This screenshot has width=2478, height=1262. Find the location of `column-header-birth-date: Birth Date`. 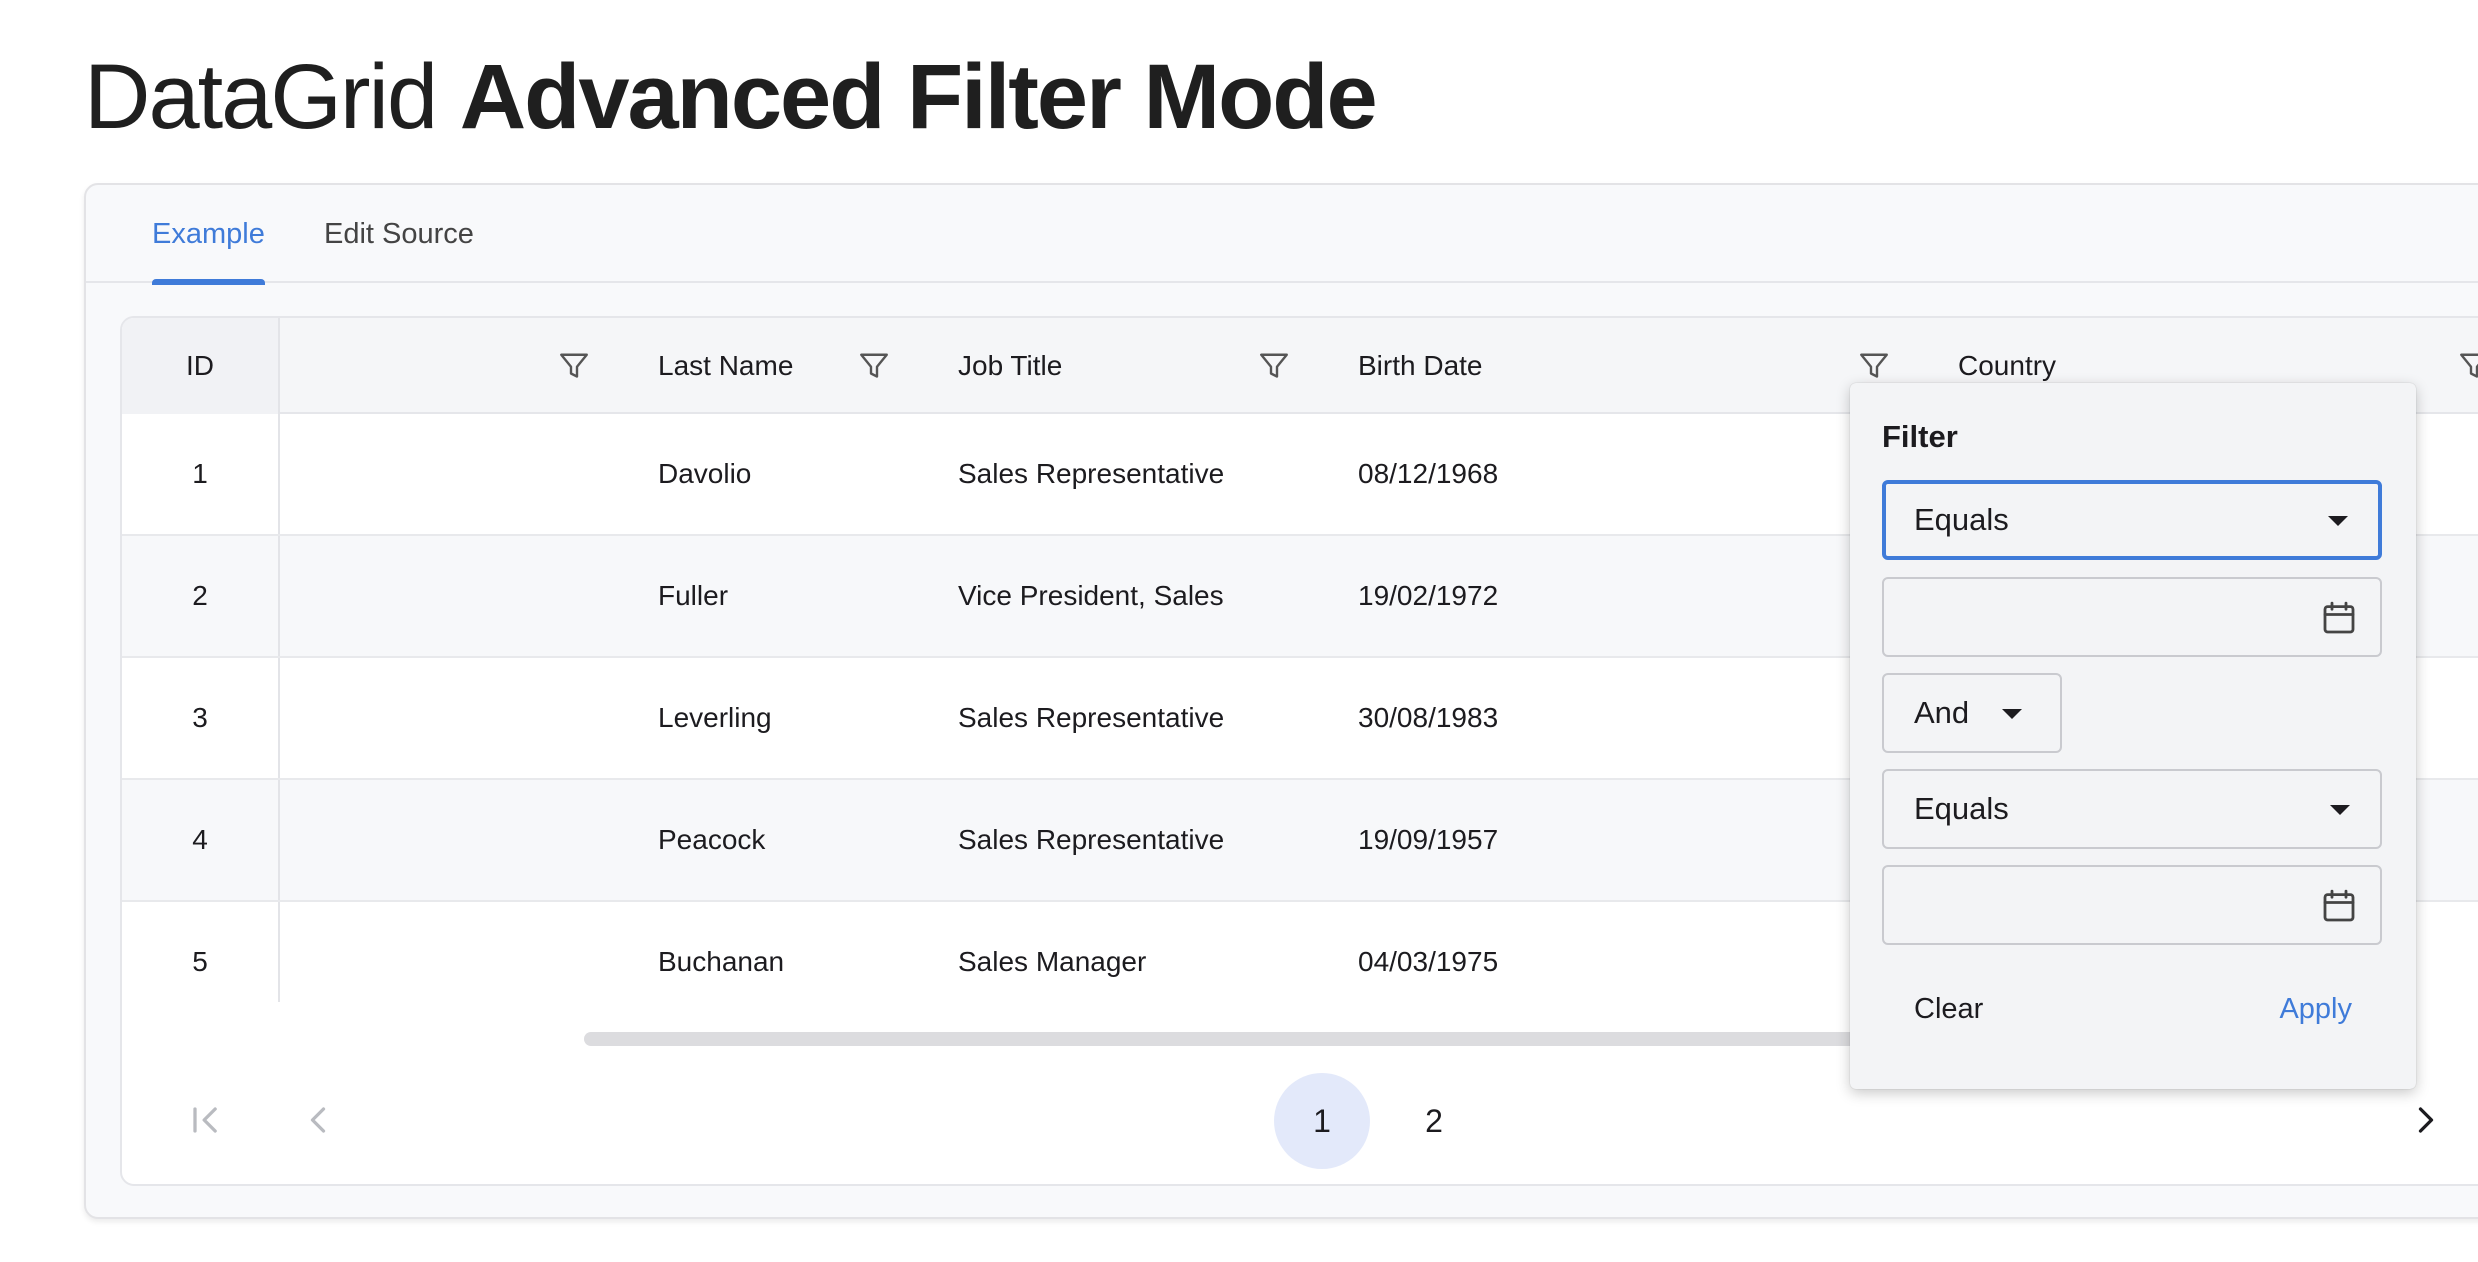

column-header-birth-date: Birth Date is located at coordinates (1420, 366).